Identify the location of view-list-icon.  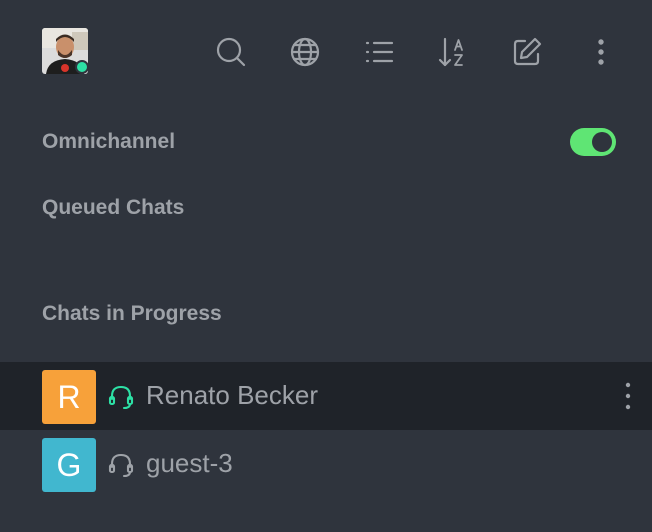
(379, 52).